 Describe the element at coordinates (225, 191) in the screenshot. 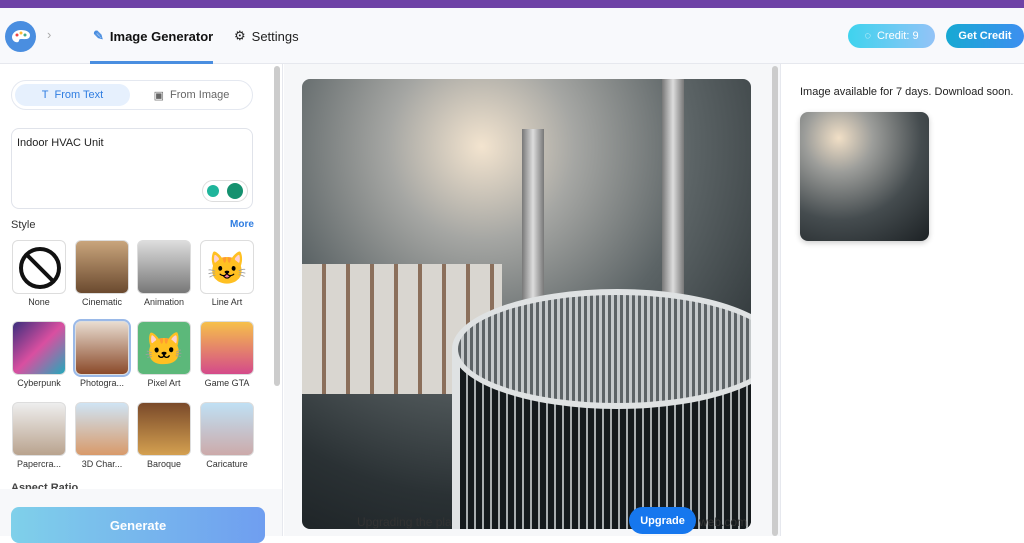

I see `grammarly-widget` at that location.